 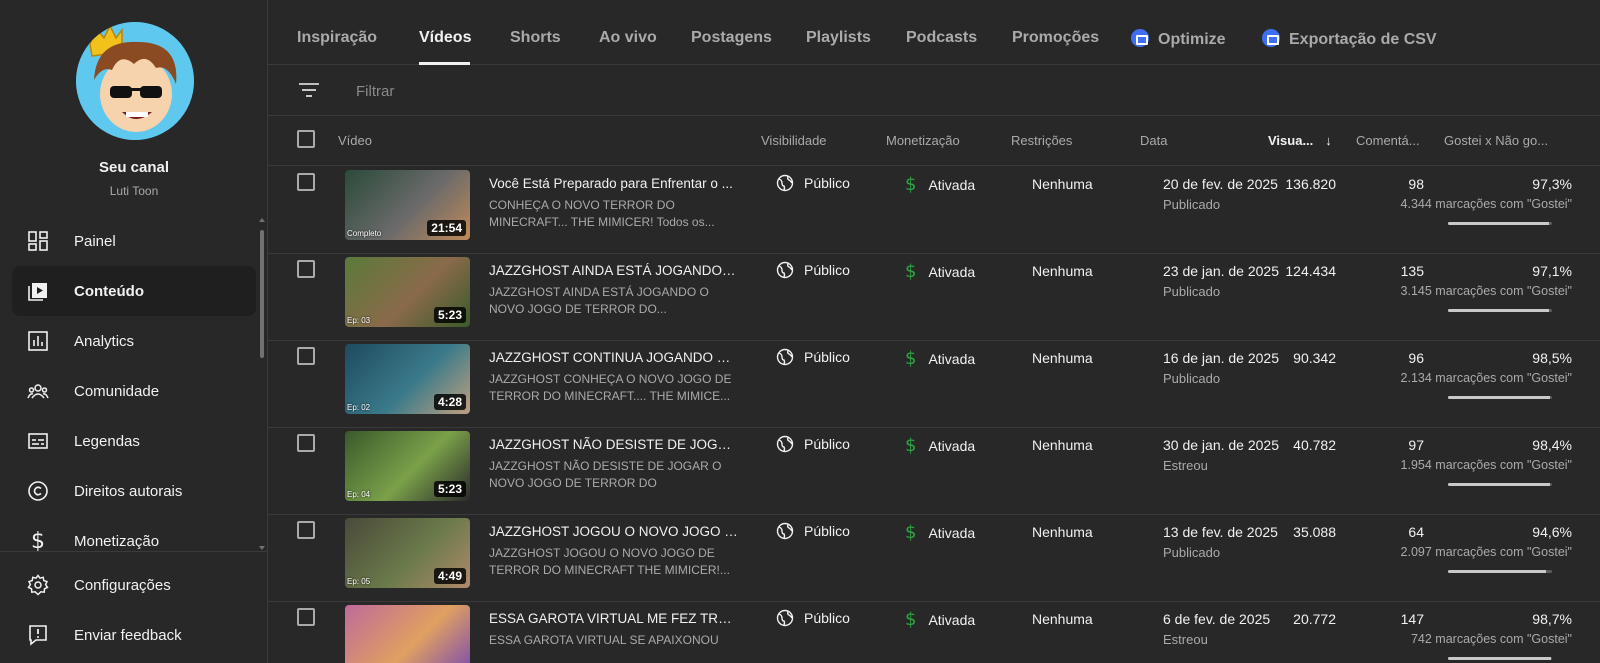 I want to click on video-thumbnail: Ep: 04 5:23, so click(x=407, y=466).